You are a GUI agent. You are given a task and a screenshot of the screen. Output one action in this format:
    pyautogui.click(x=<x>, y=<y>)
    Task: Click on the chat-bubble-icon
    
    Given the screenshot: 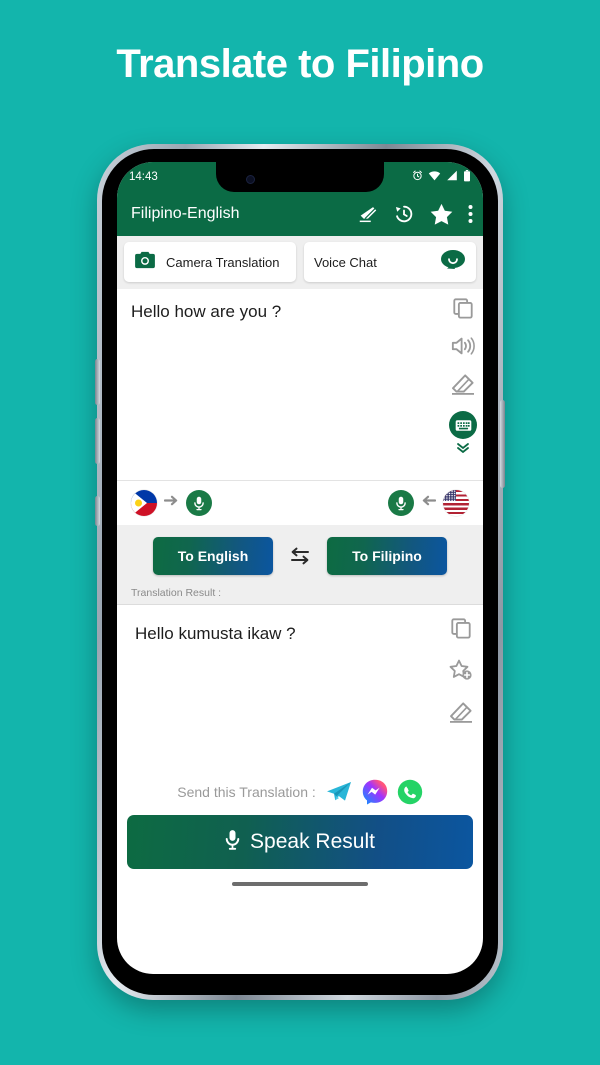 What is the action you would take?
    pyautogui.click(x=453, y=262)
    